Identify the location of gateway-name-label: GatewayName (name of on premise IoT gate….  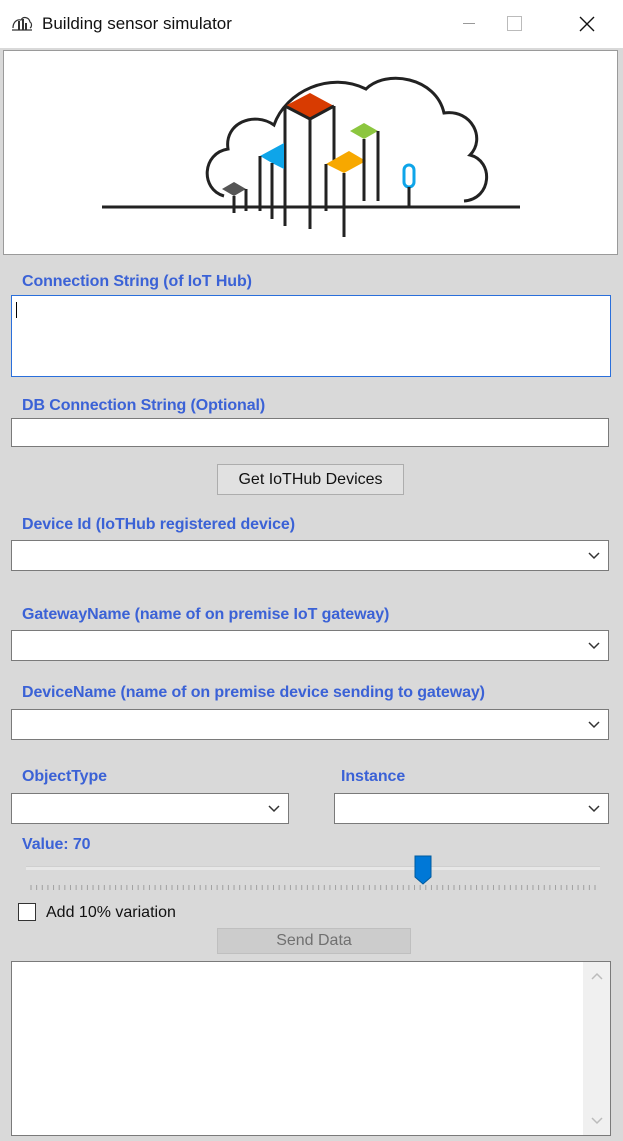
(206, 614).